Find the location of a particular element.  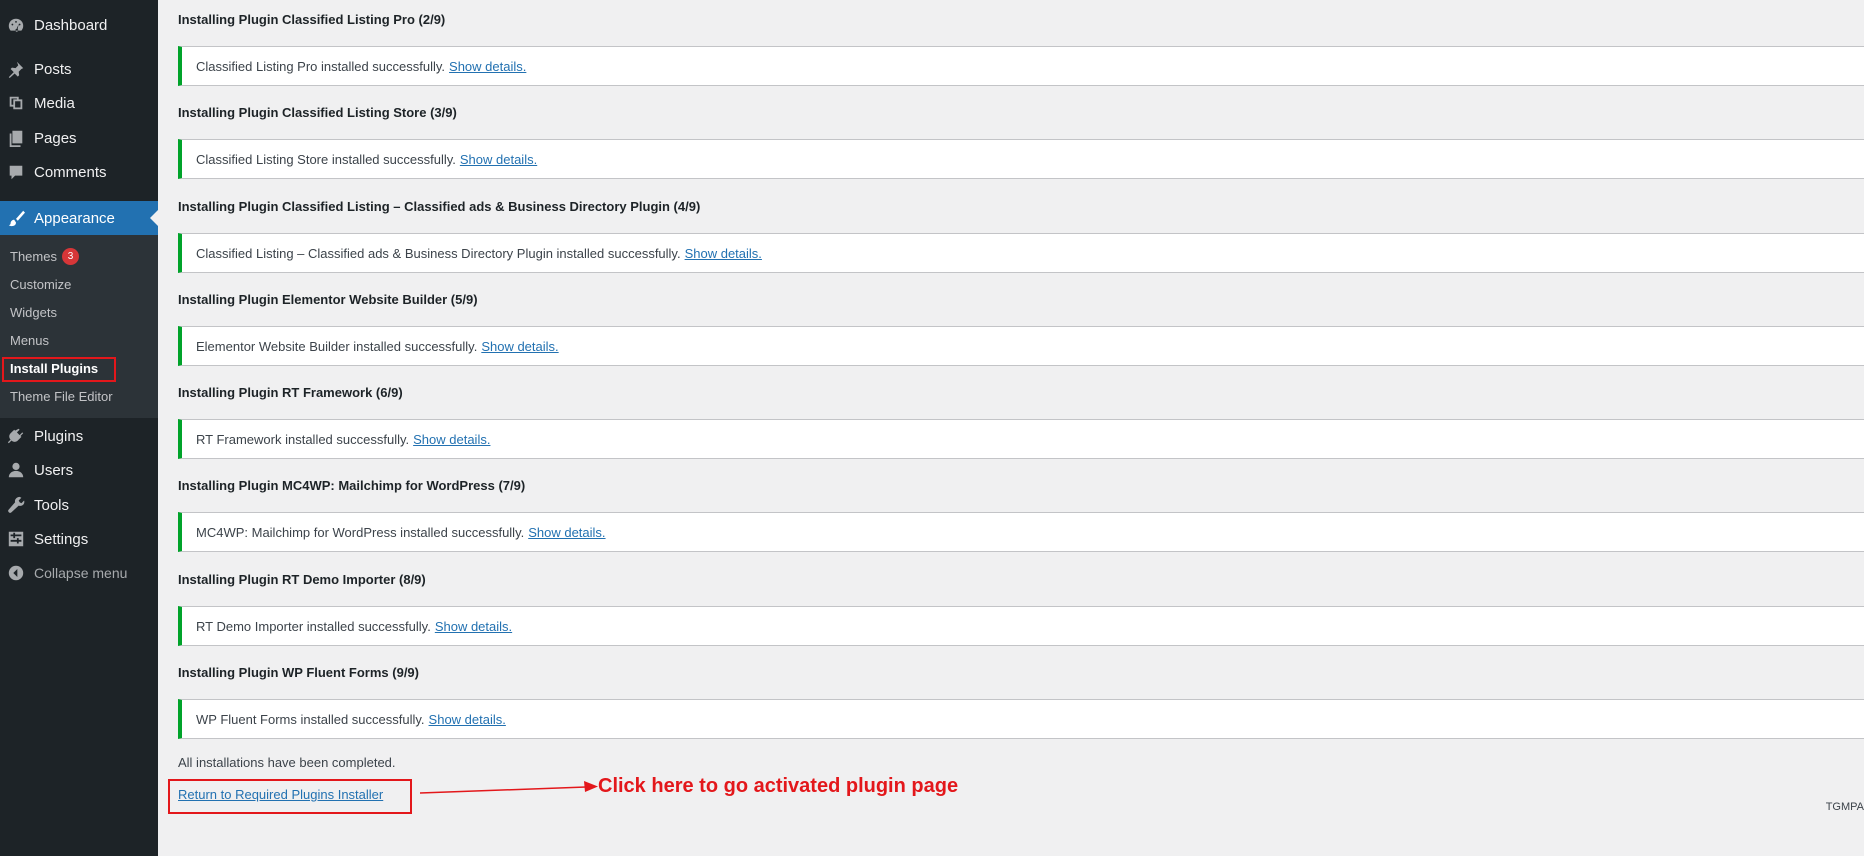

menu-comments-label: Comments is located at coordinates (70, 172).